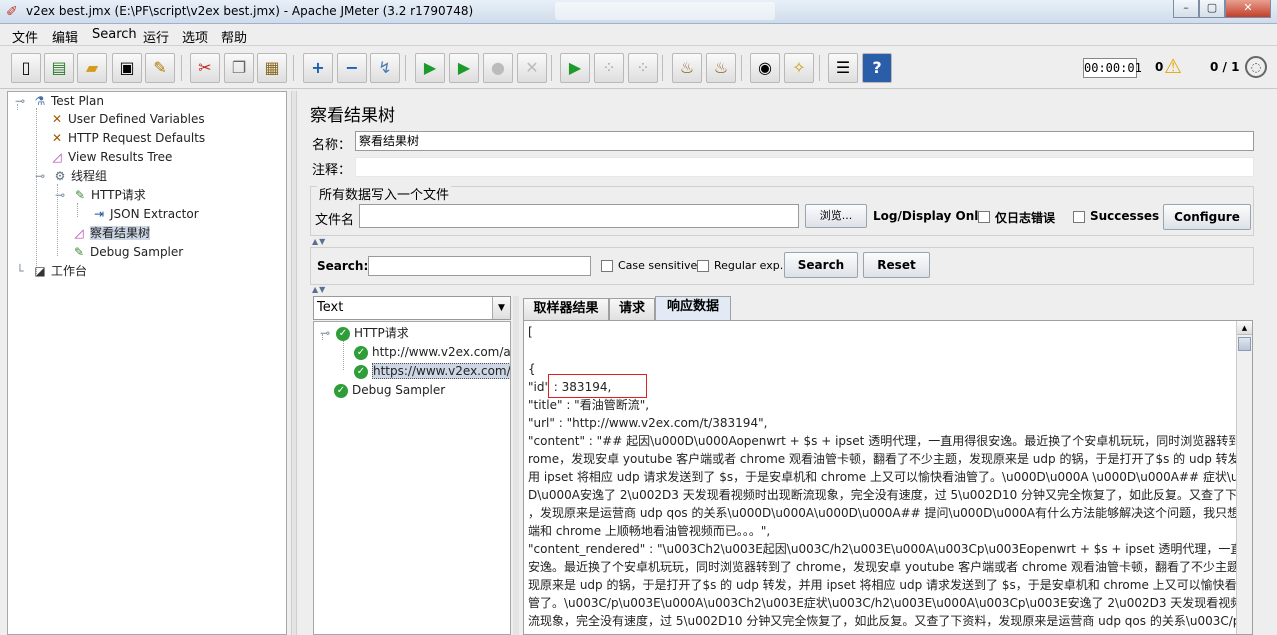  I want to click on result-item-sub-sample-selected: ✓ https://www.v2ex.com/ap, so click(432, 371).